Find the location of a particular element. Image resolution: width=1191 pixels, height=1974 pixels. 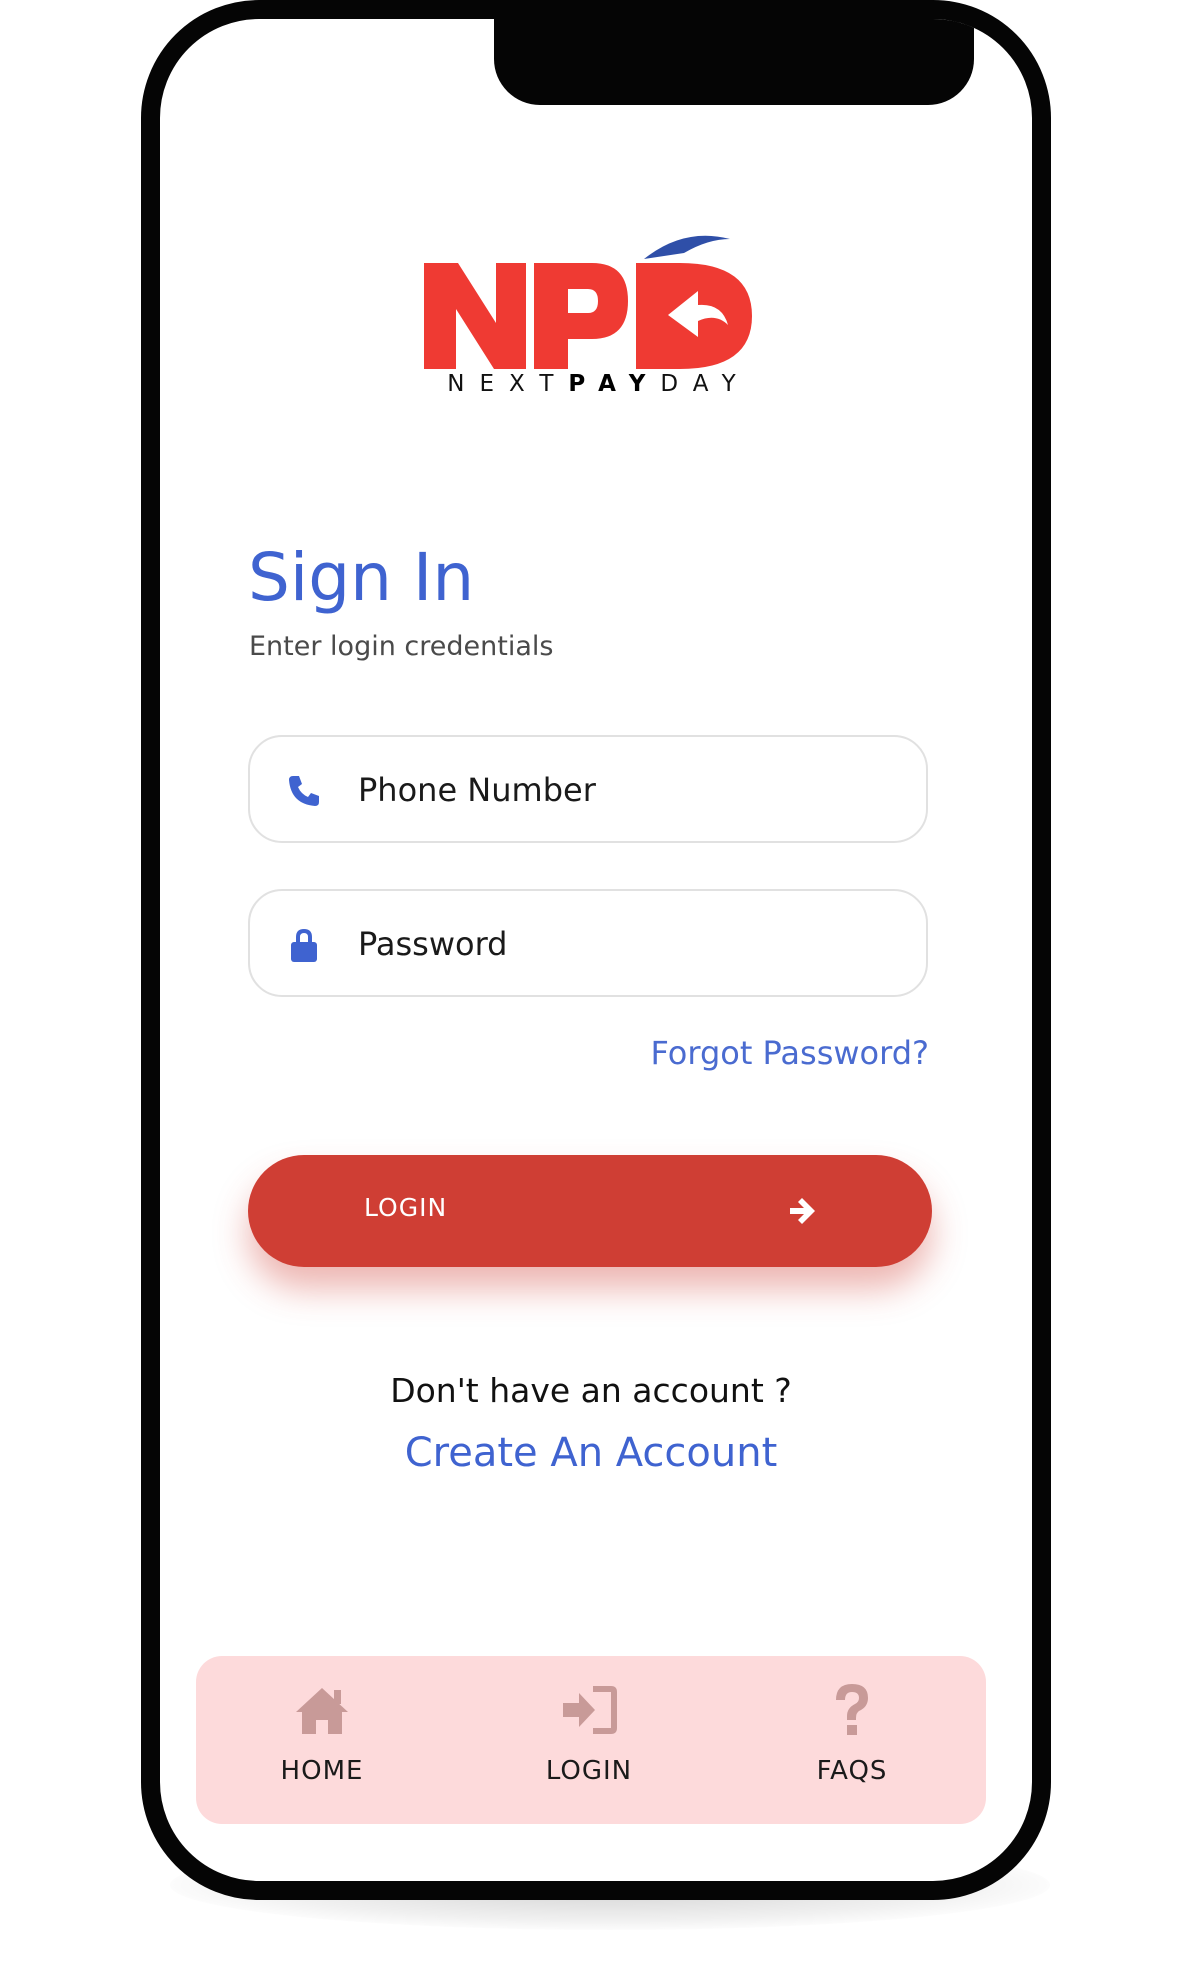

home-icon is located at coordinates (322, 1711).